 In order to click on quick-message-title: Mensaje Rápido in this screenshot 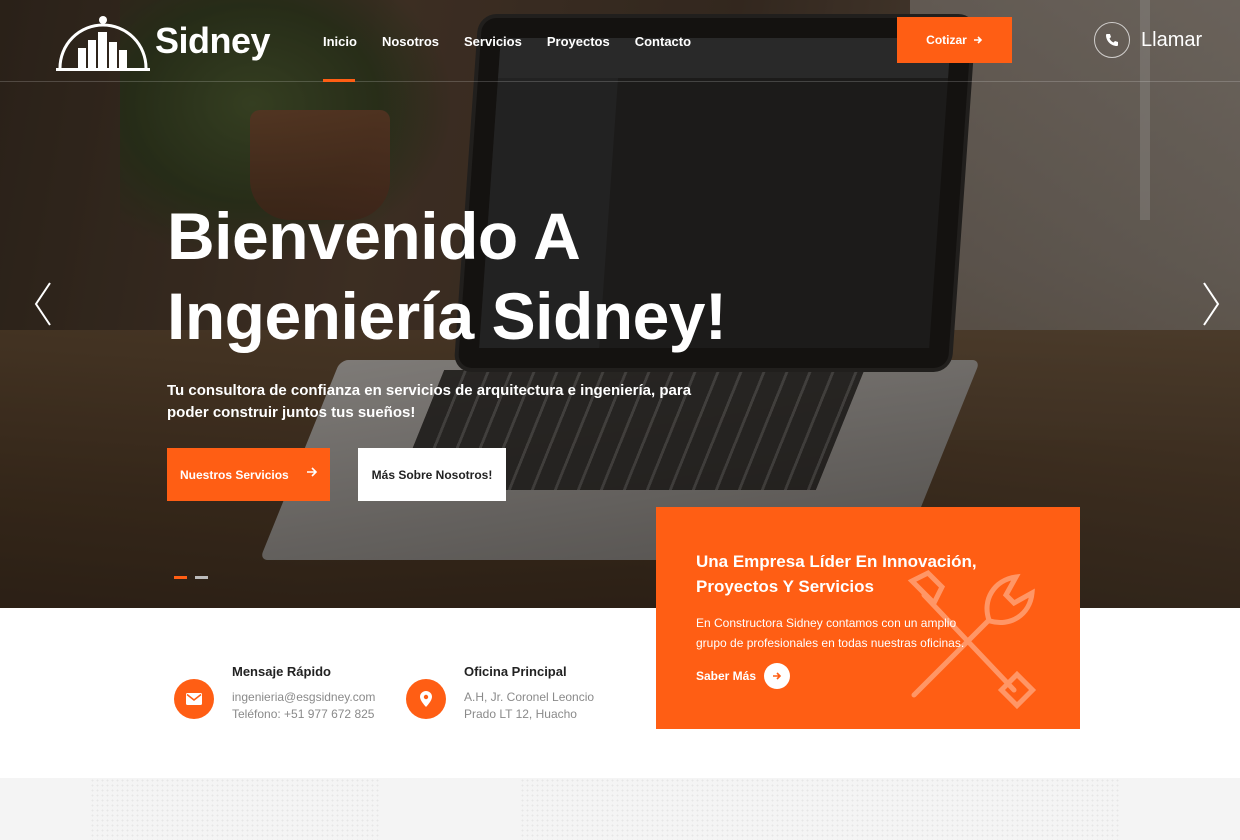, I will do `click(281, 671)`.